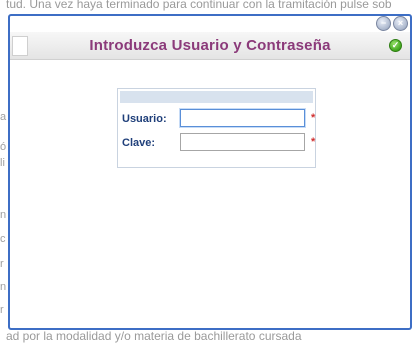  I want to click on password-label: Clave:, so click(139, 143).